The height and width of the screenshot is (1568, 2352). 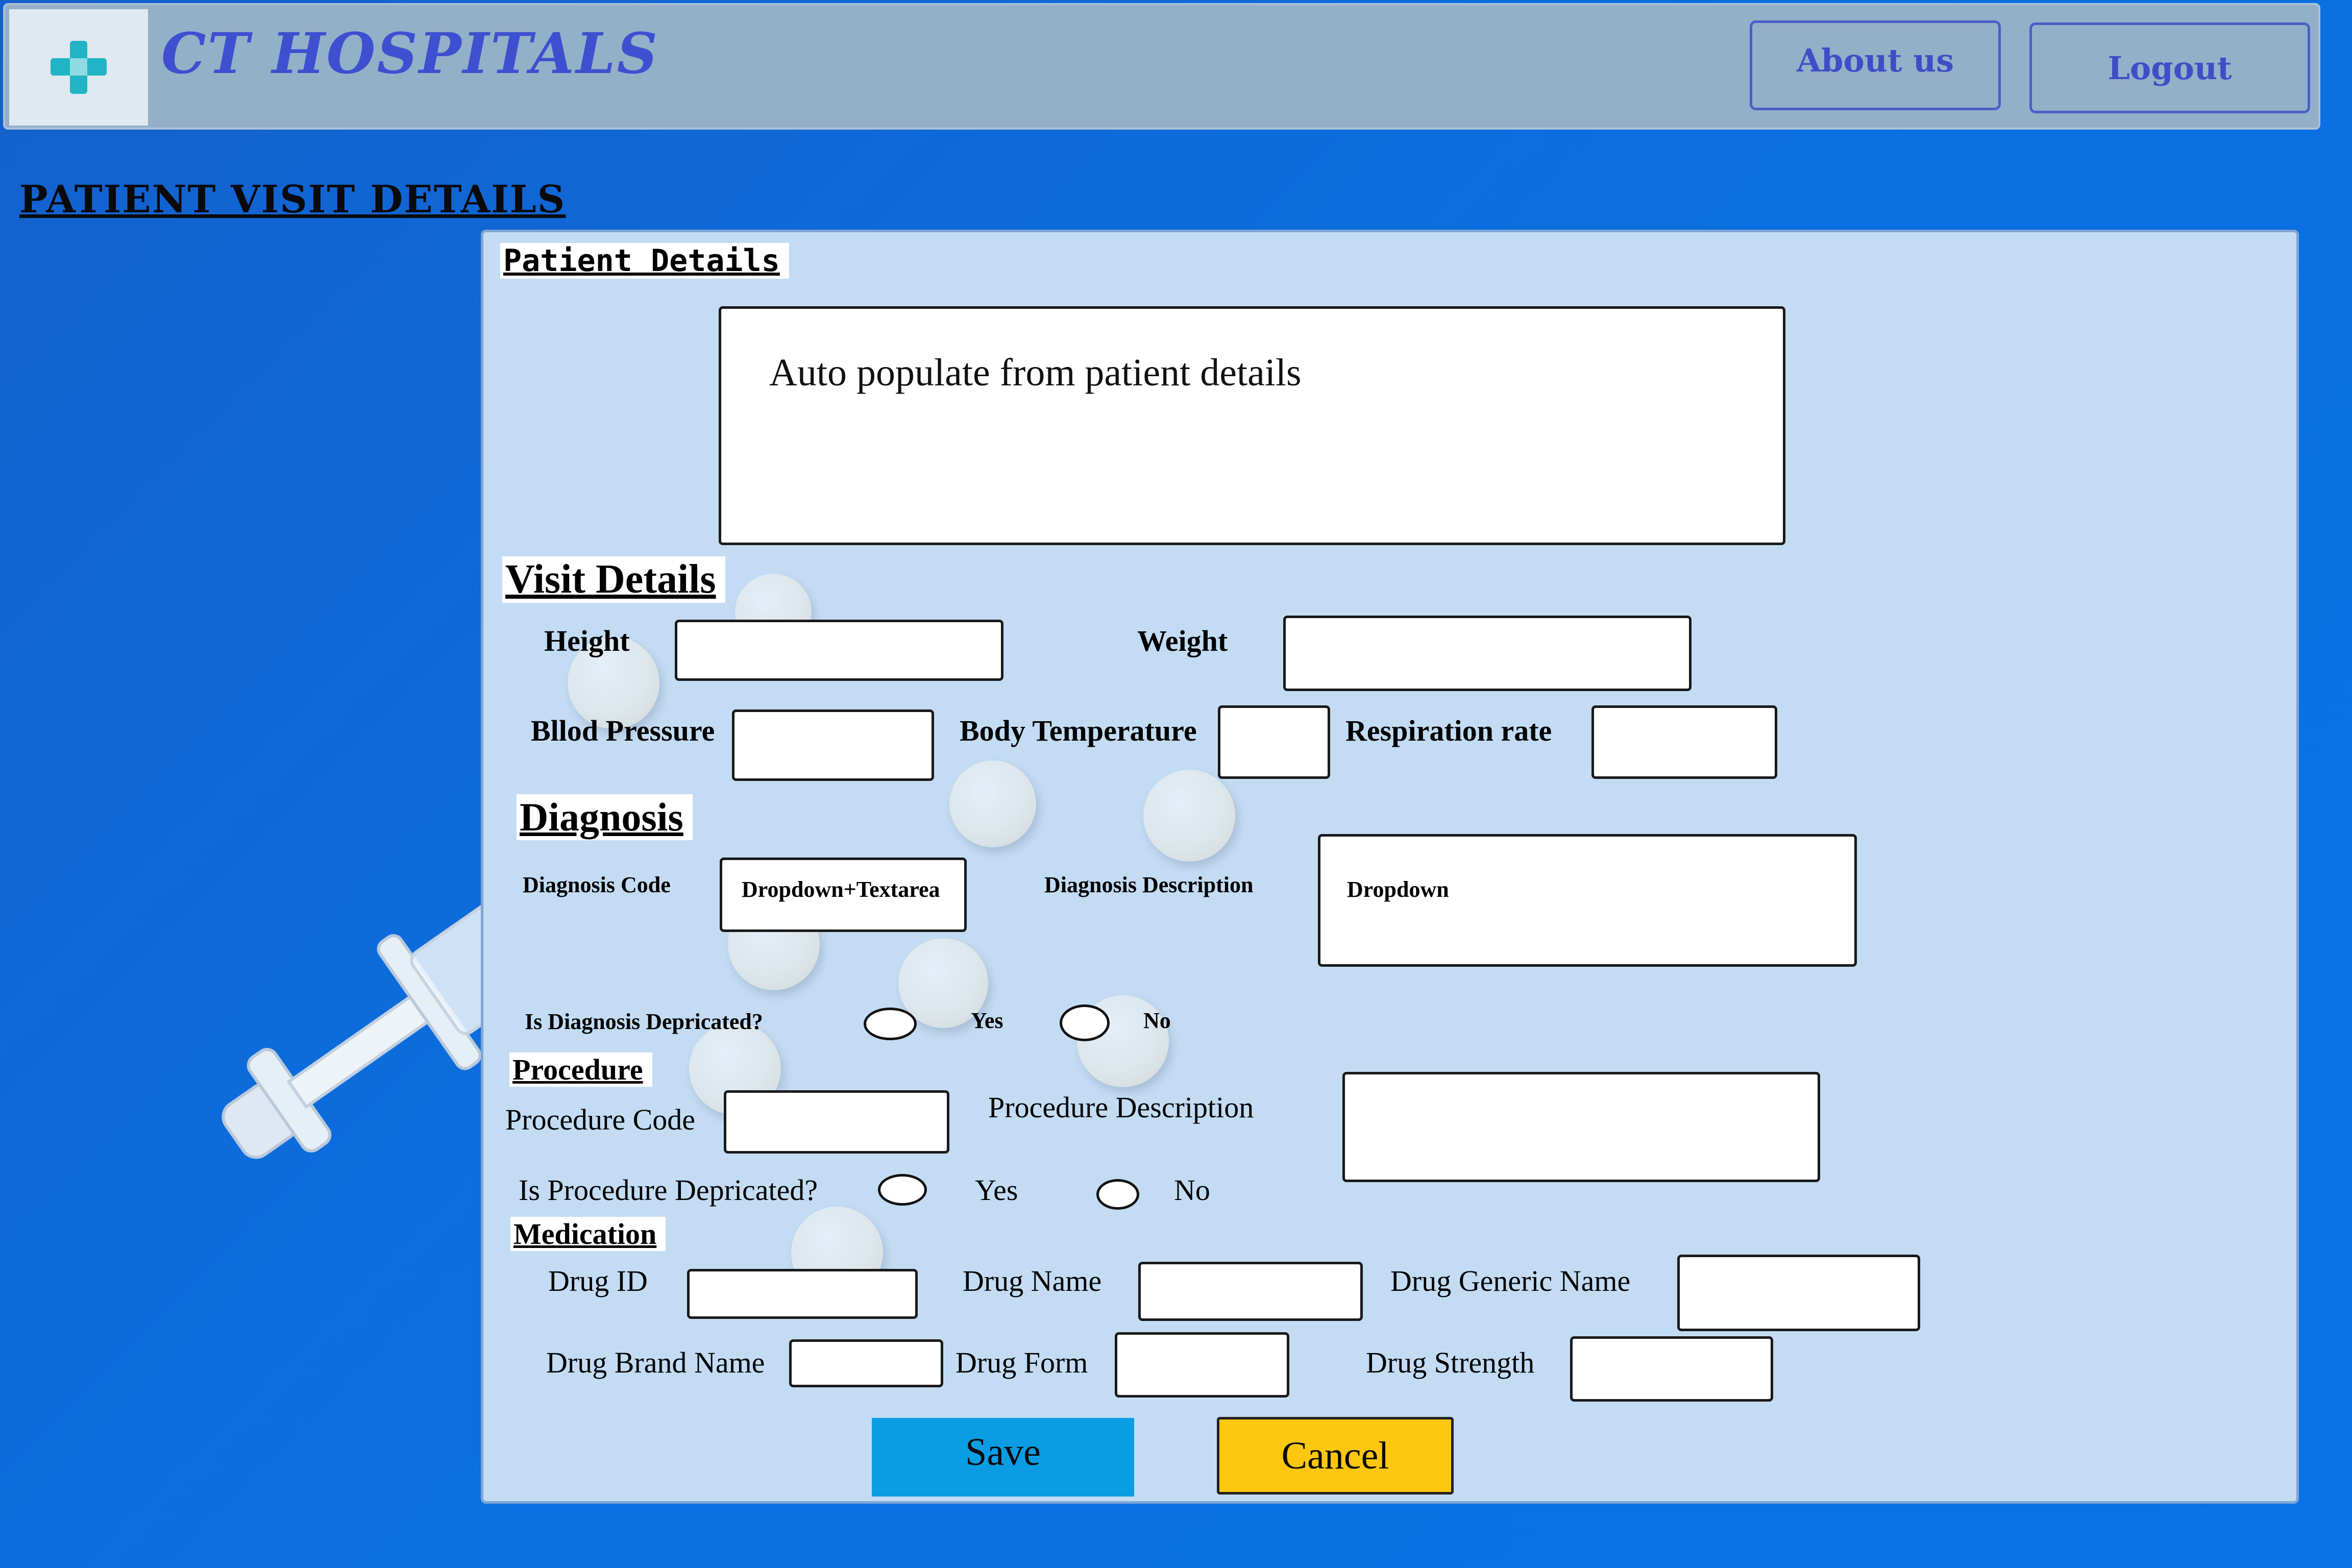 What do you see at coordinates (890, 1024) in the screenshot?
I see `diagnosis-deprecated-yes-radio` at bounding box center [890, 1024].